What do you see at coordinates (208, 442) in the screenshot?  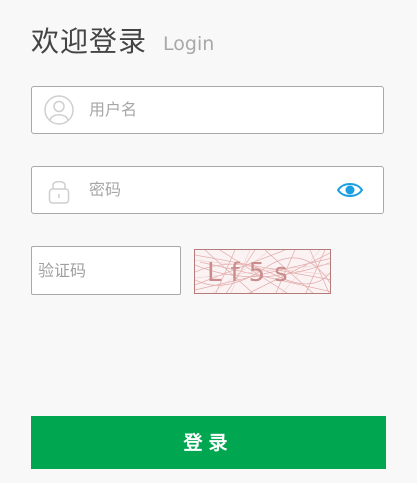 I see `login-button: 登录` at bounding box center [208, 442].